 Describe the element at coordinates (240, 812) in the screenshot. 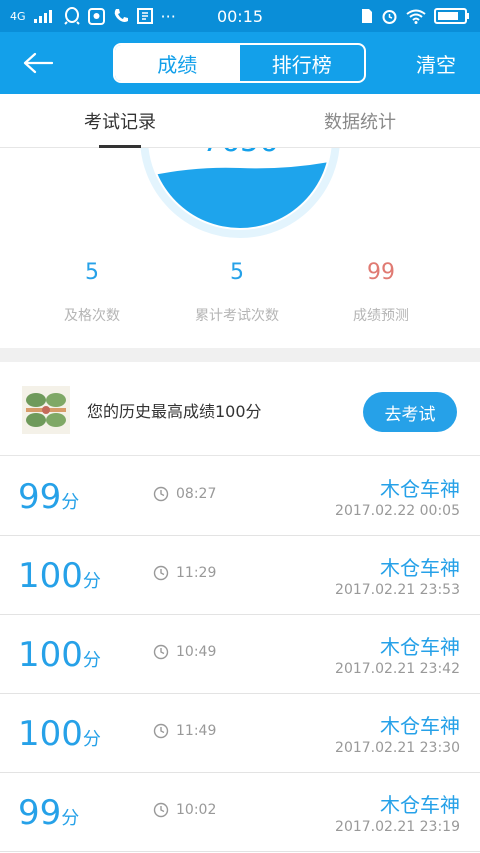

I see `record-row: 99分 10:02 木仓车神 2017.02.21 23:19` at that location.